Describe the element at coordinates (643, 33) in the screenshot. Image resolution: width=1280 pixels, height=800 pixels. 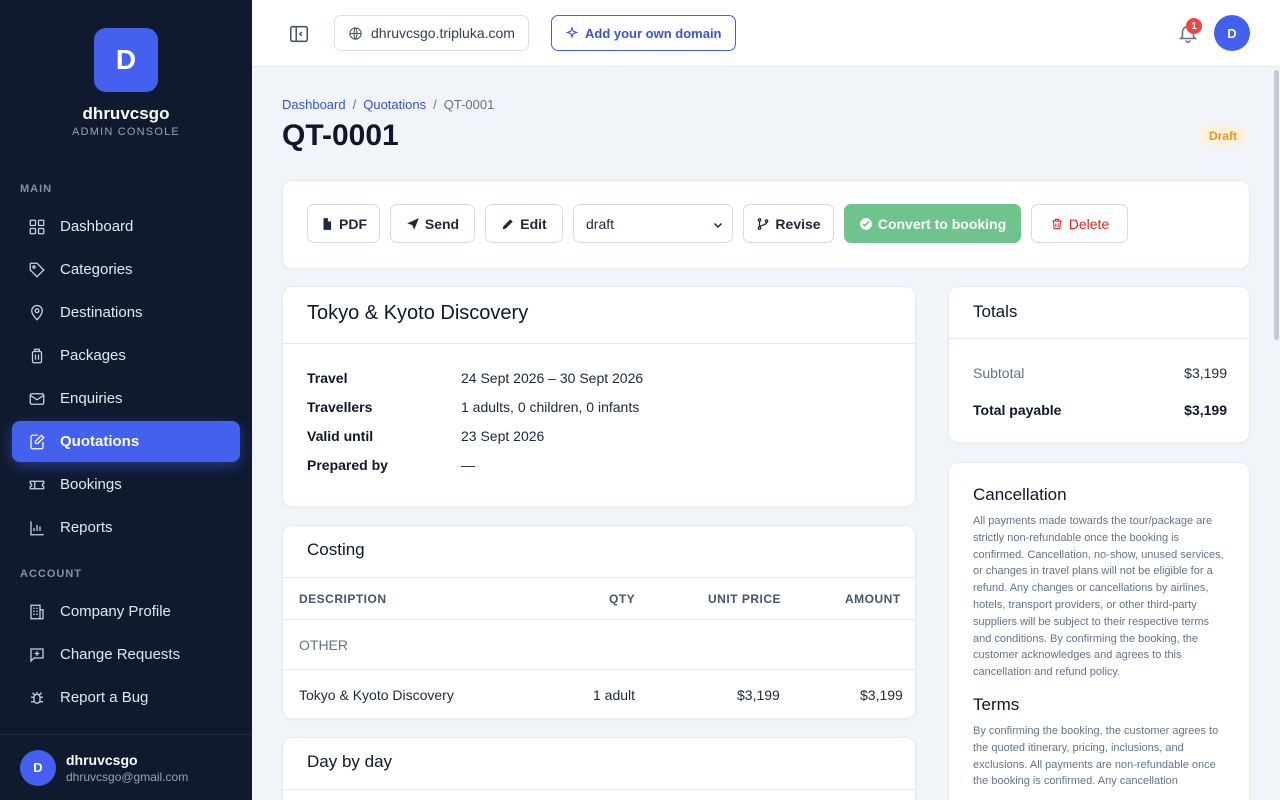
I see `add-domain-button: Add your own domain` at that location.